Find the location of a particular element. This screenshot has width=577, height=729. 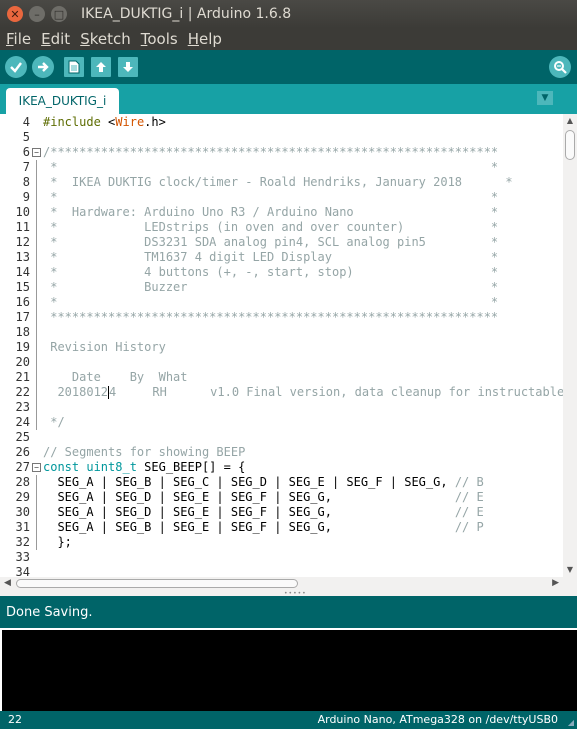

line-number: 14 is located at coordinates (22, 272).